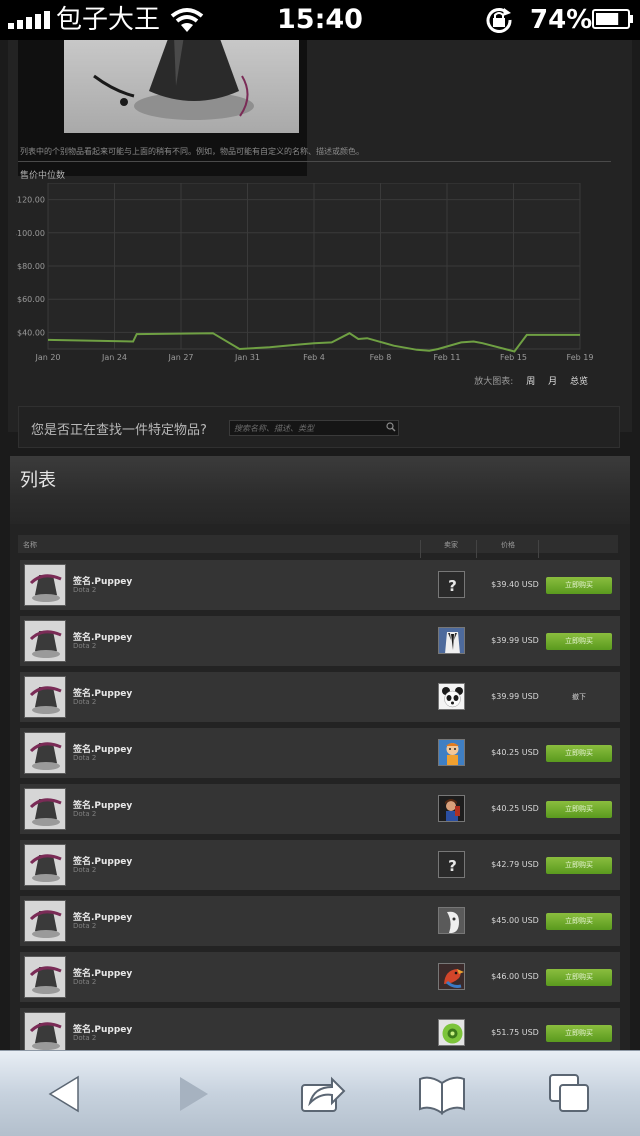 The height and width of the screenshot is (1136, 640). I want to click on table-row: 签名.Puppey Dota 2 $46.00 USD 立即购买, so click(320, 977).